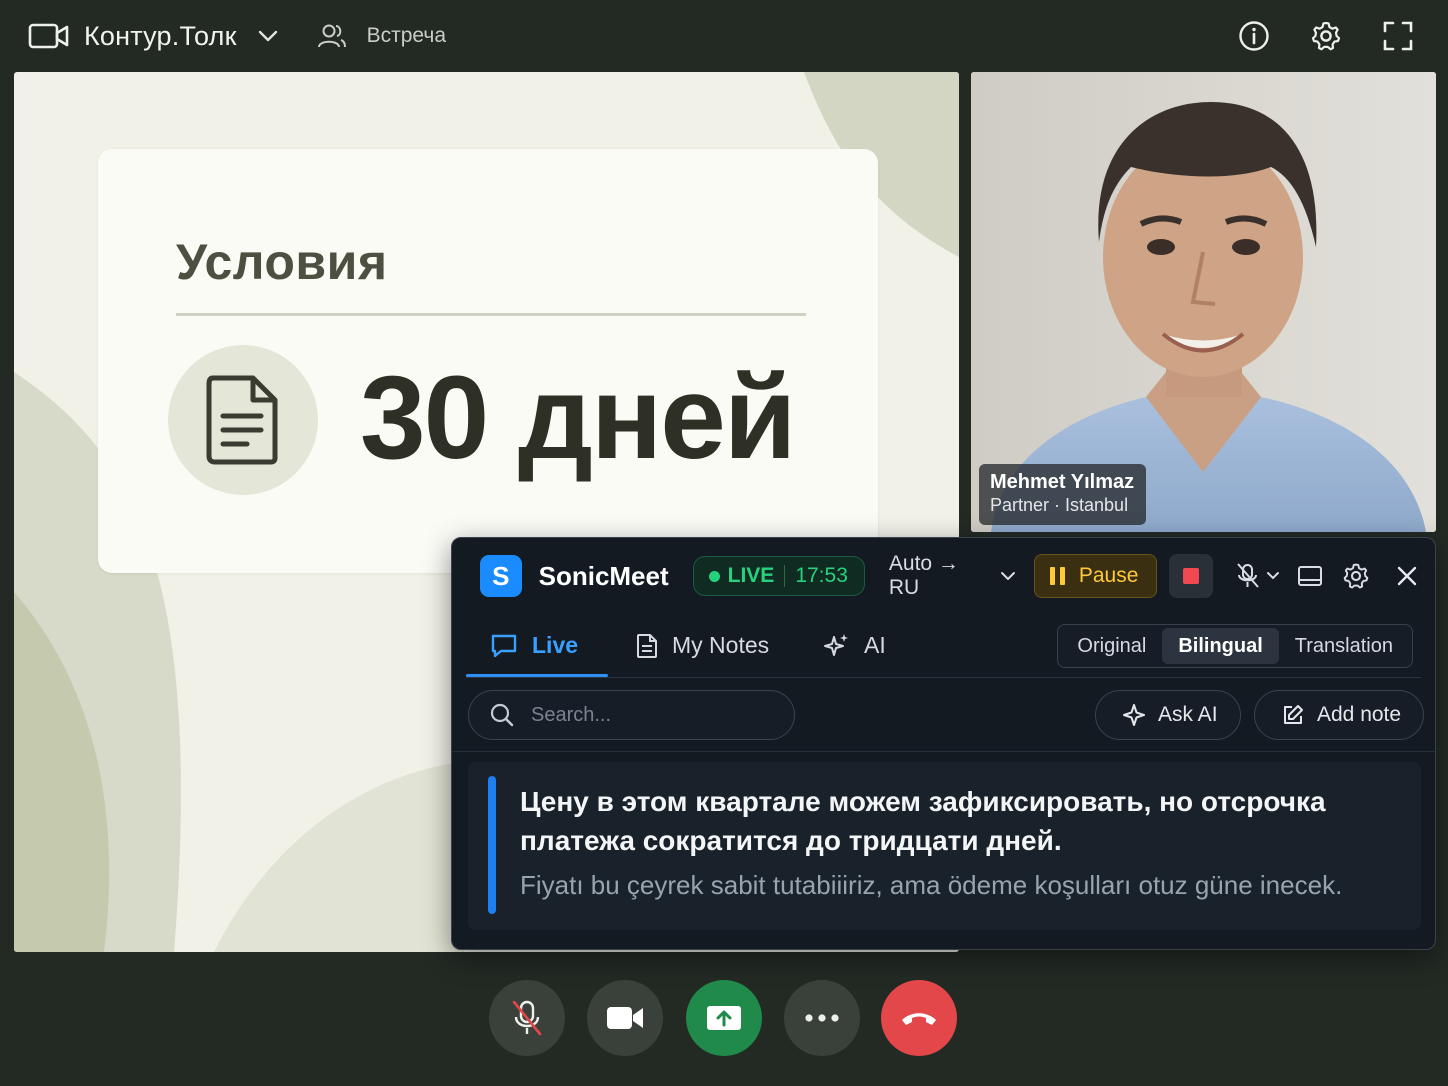 This screenshot has height=1086, width=1448. I want to click on view-mode-switch: Original Bilingual Translation, so click(1235, 646).